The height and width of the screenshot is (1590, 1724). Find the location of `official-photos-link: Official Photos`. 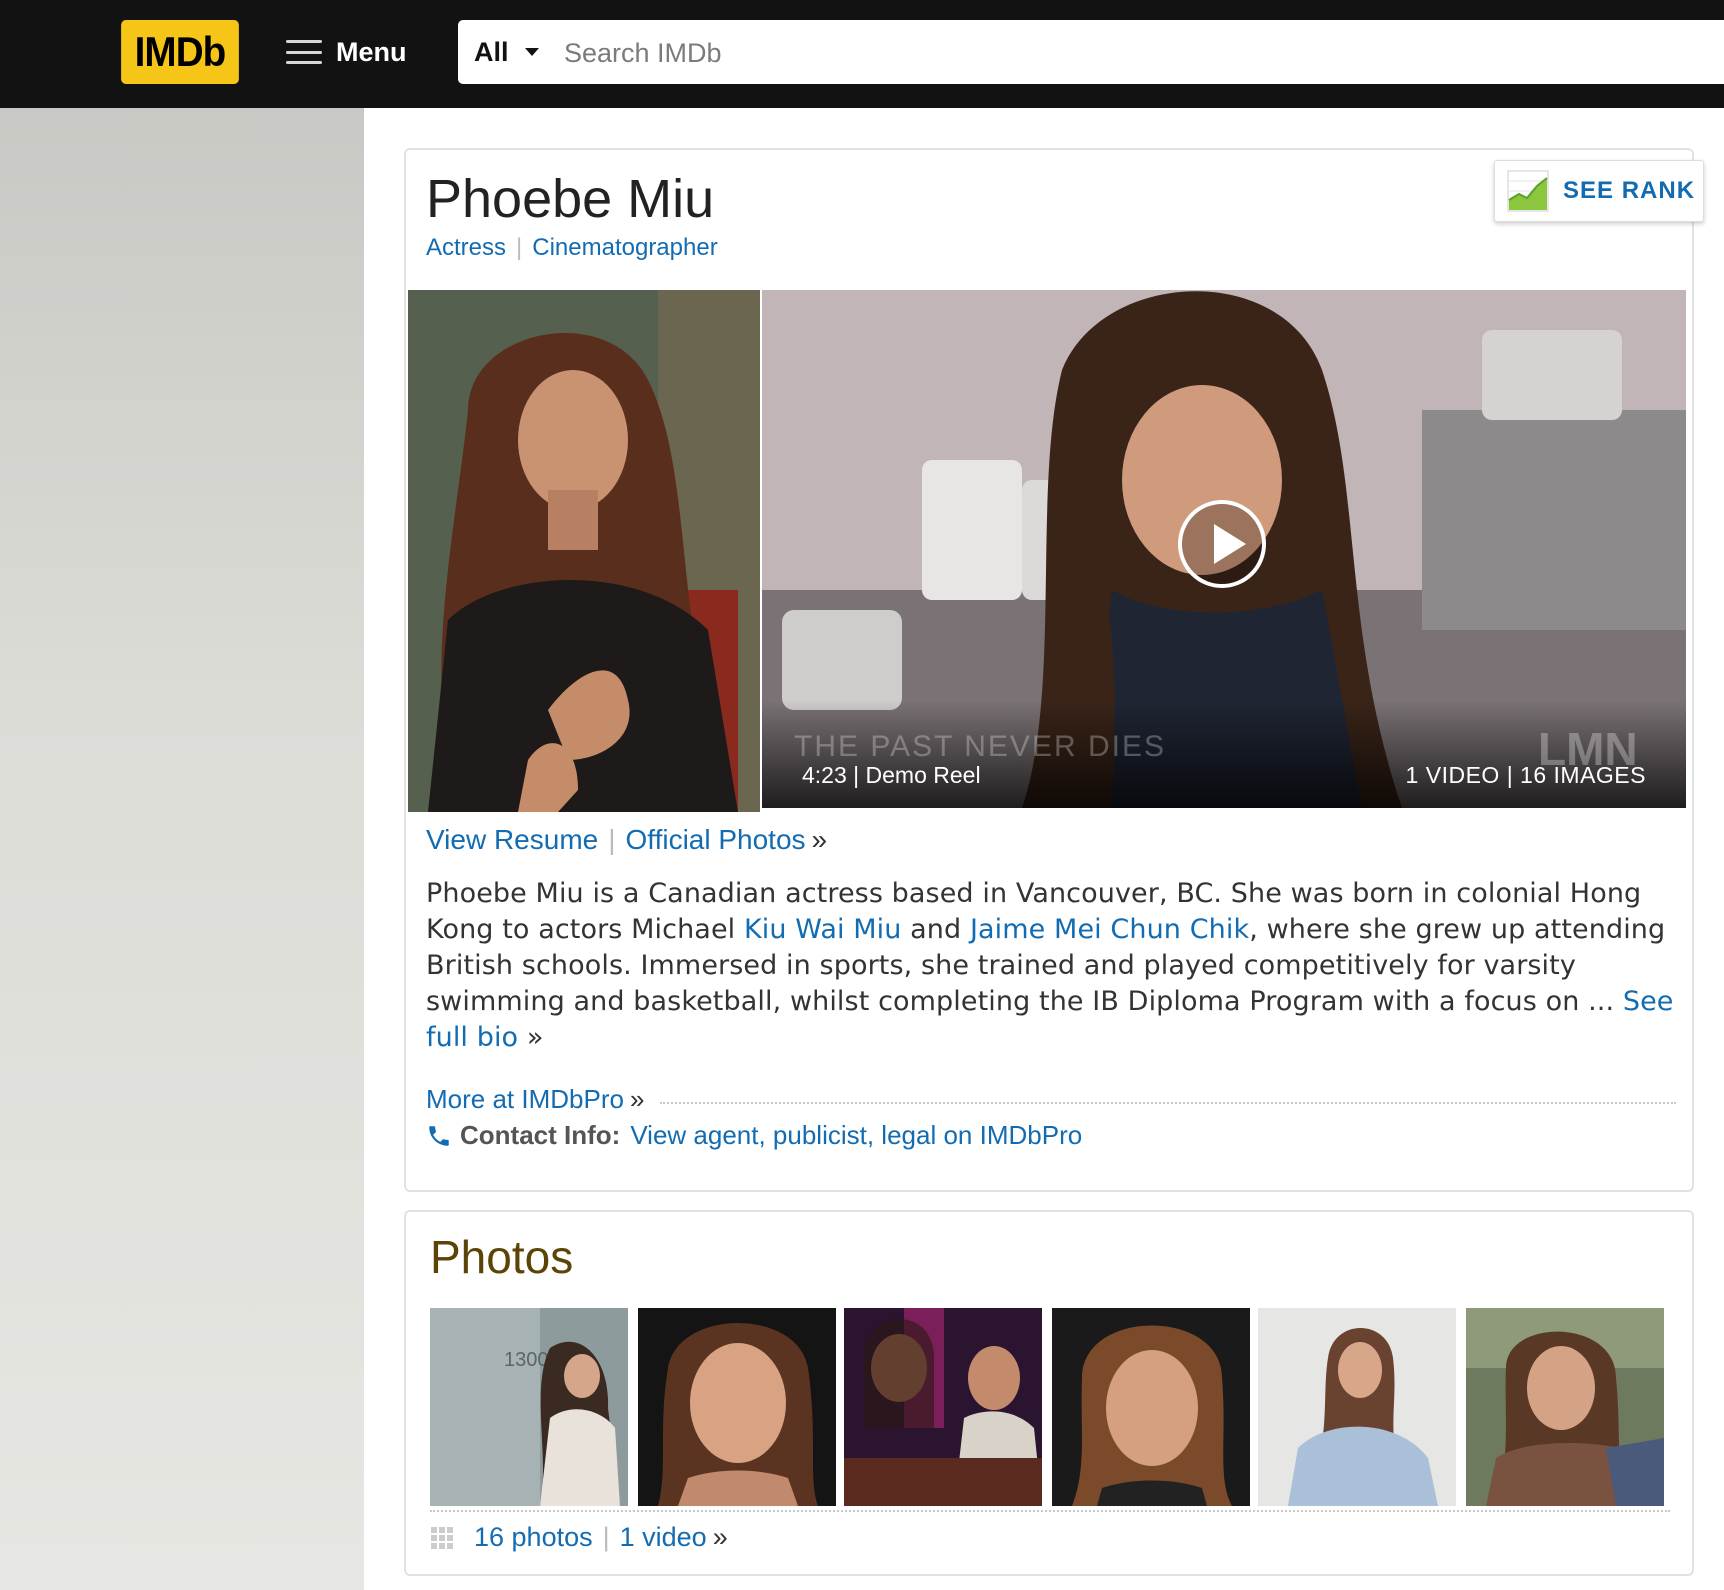

official-photos-link: Official Photos is located at coordinates (716, 839).